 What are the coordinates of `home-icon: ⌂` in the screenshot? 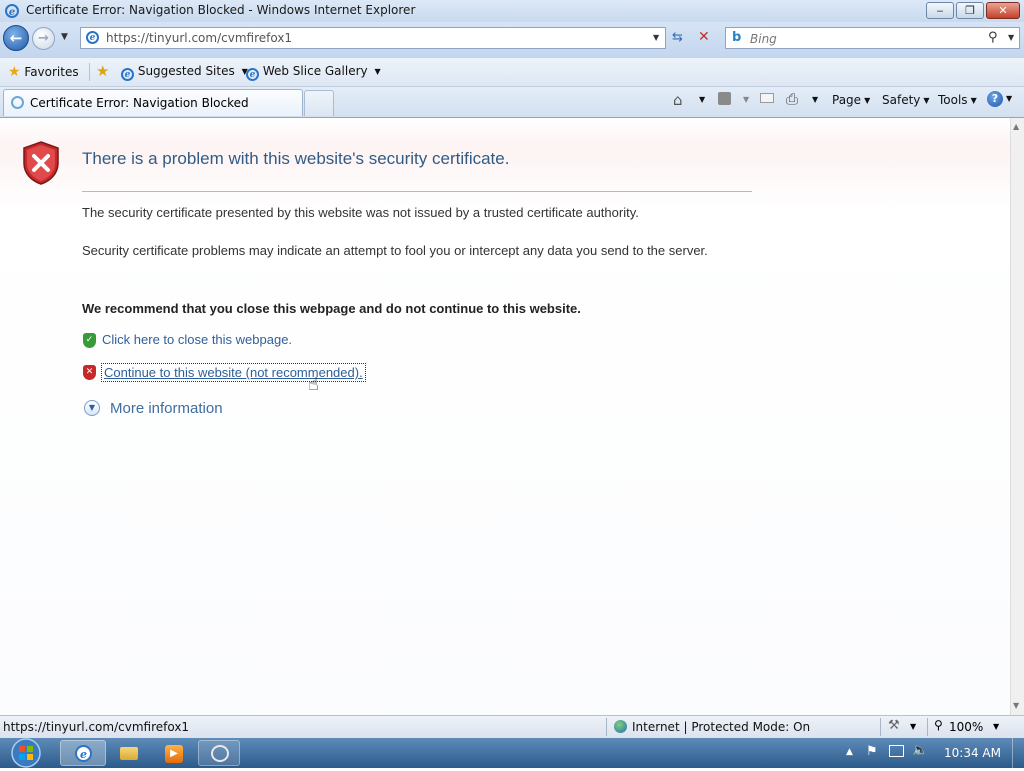 It's located at (678, 100).